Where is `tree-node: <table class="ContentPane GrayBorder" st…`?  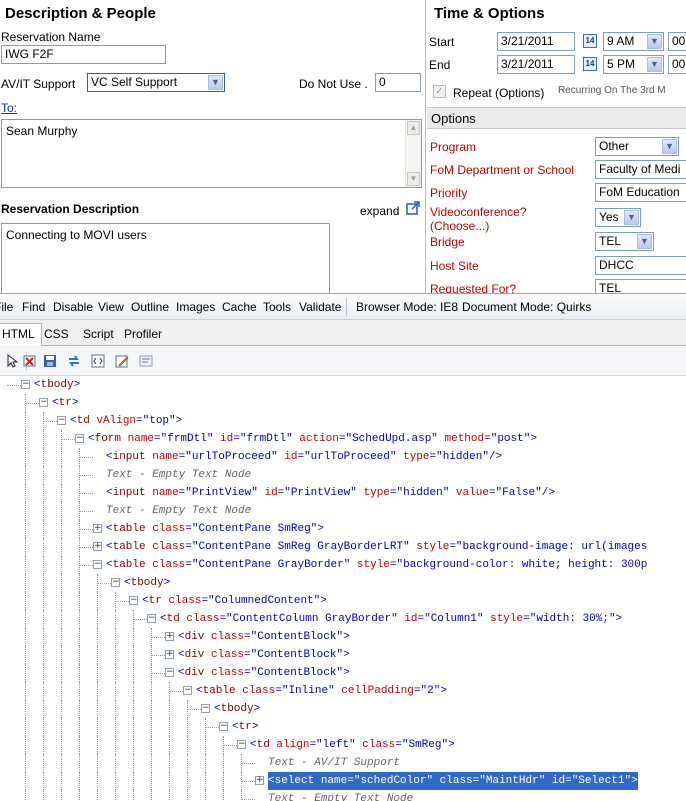
tree-node: <table class="ContentPane GrayBorder" st… is located at coordinates (376, 565).